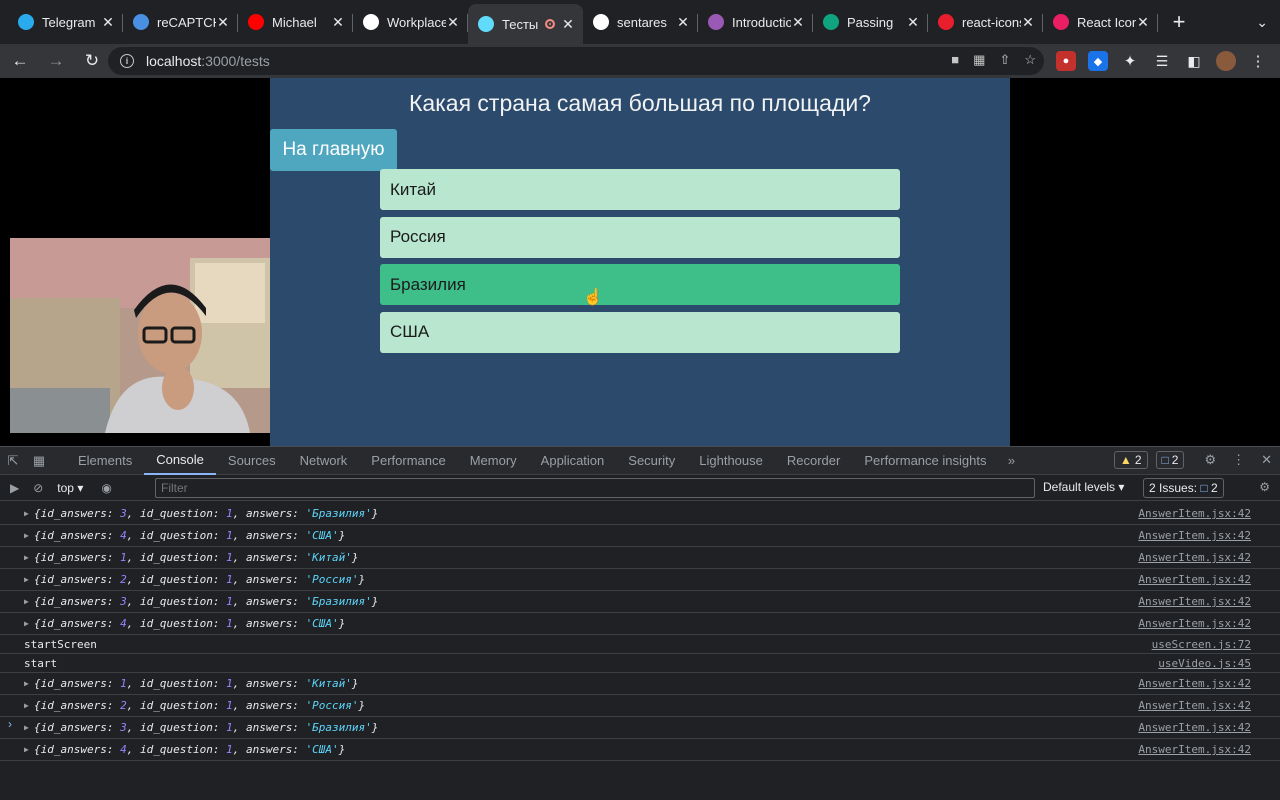 This screenshot has height=800, width=1280. I want to click on camera-icon: ■, so click(955, 60).